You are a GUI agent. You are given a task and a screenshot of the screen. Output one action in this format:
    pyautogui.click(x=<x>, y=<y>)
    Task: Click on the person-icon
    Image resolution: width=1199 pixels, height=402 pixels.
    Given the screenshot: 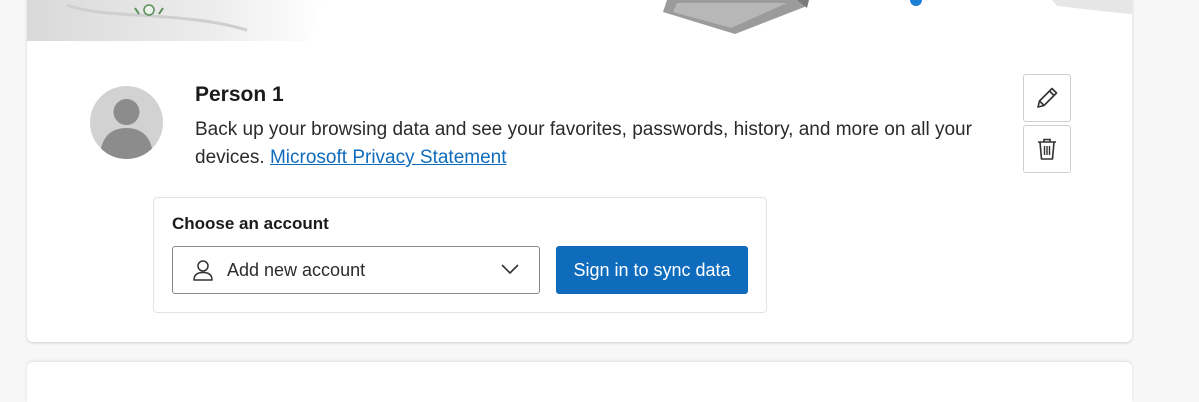 What is the action you would take?
    pyautogui.click(x=203, y=270)
    